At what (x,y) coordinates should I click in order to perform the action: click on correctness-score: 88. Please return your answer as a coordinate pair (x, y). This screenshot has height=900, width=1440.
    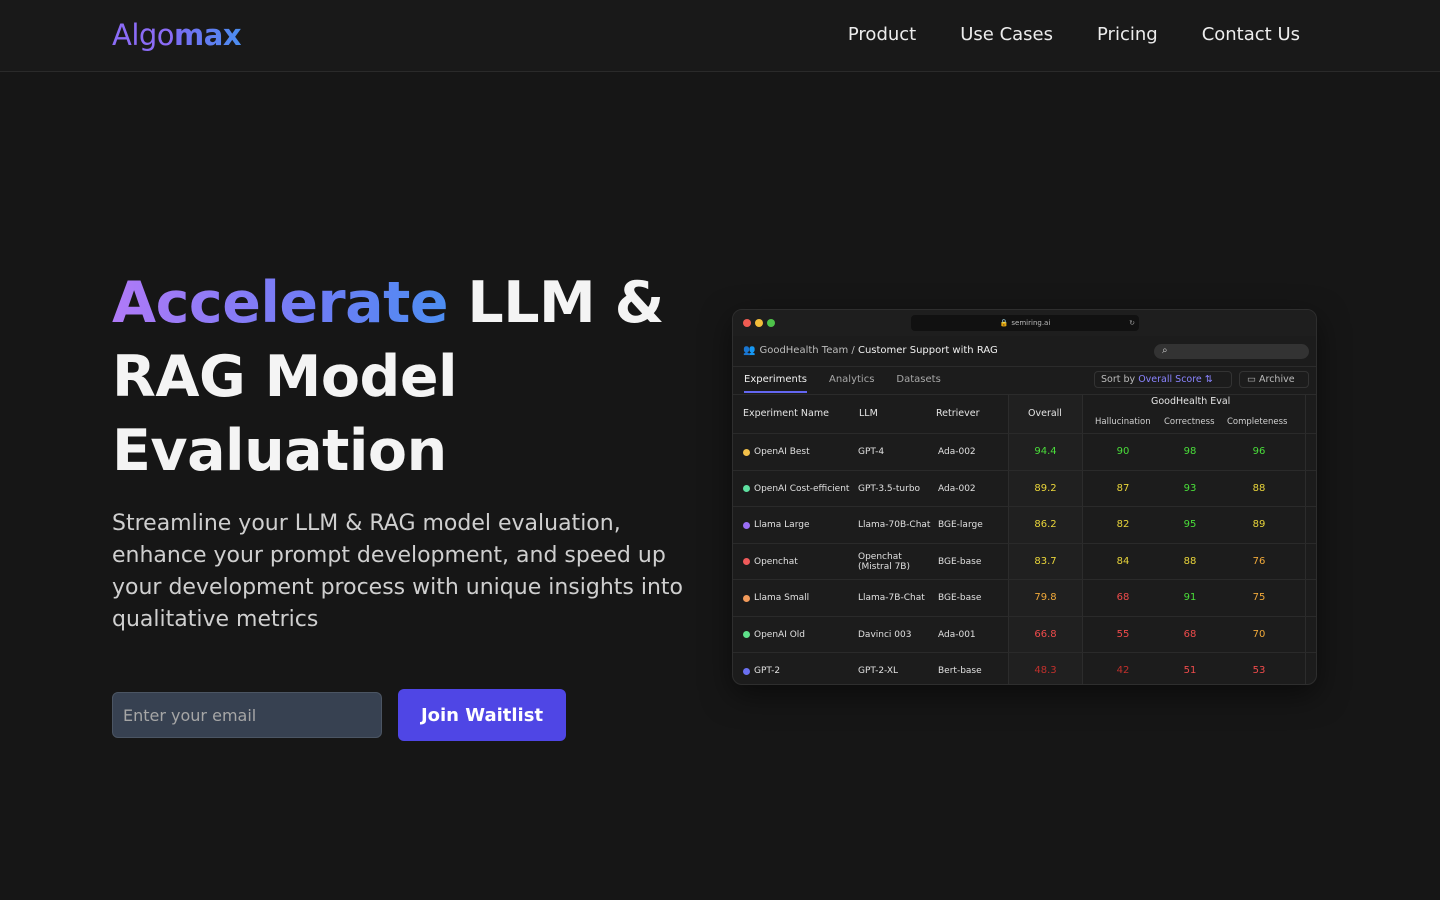
    Looking at the image, I should click on (1190, 561).